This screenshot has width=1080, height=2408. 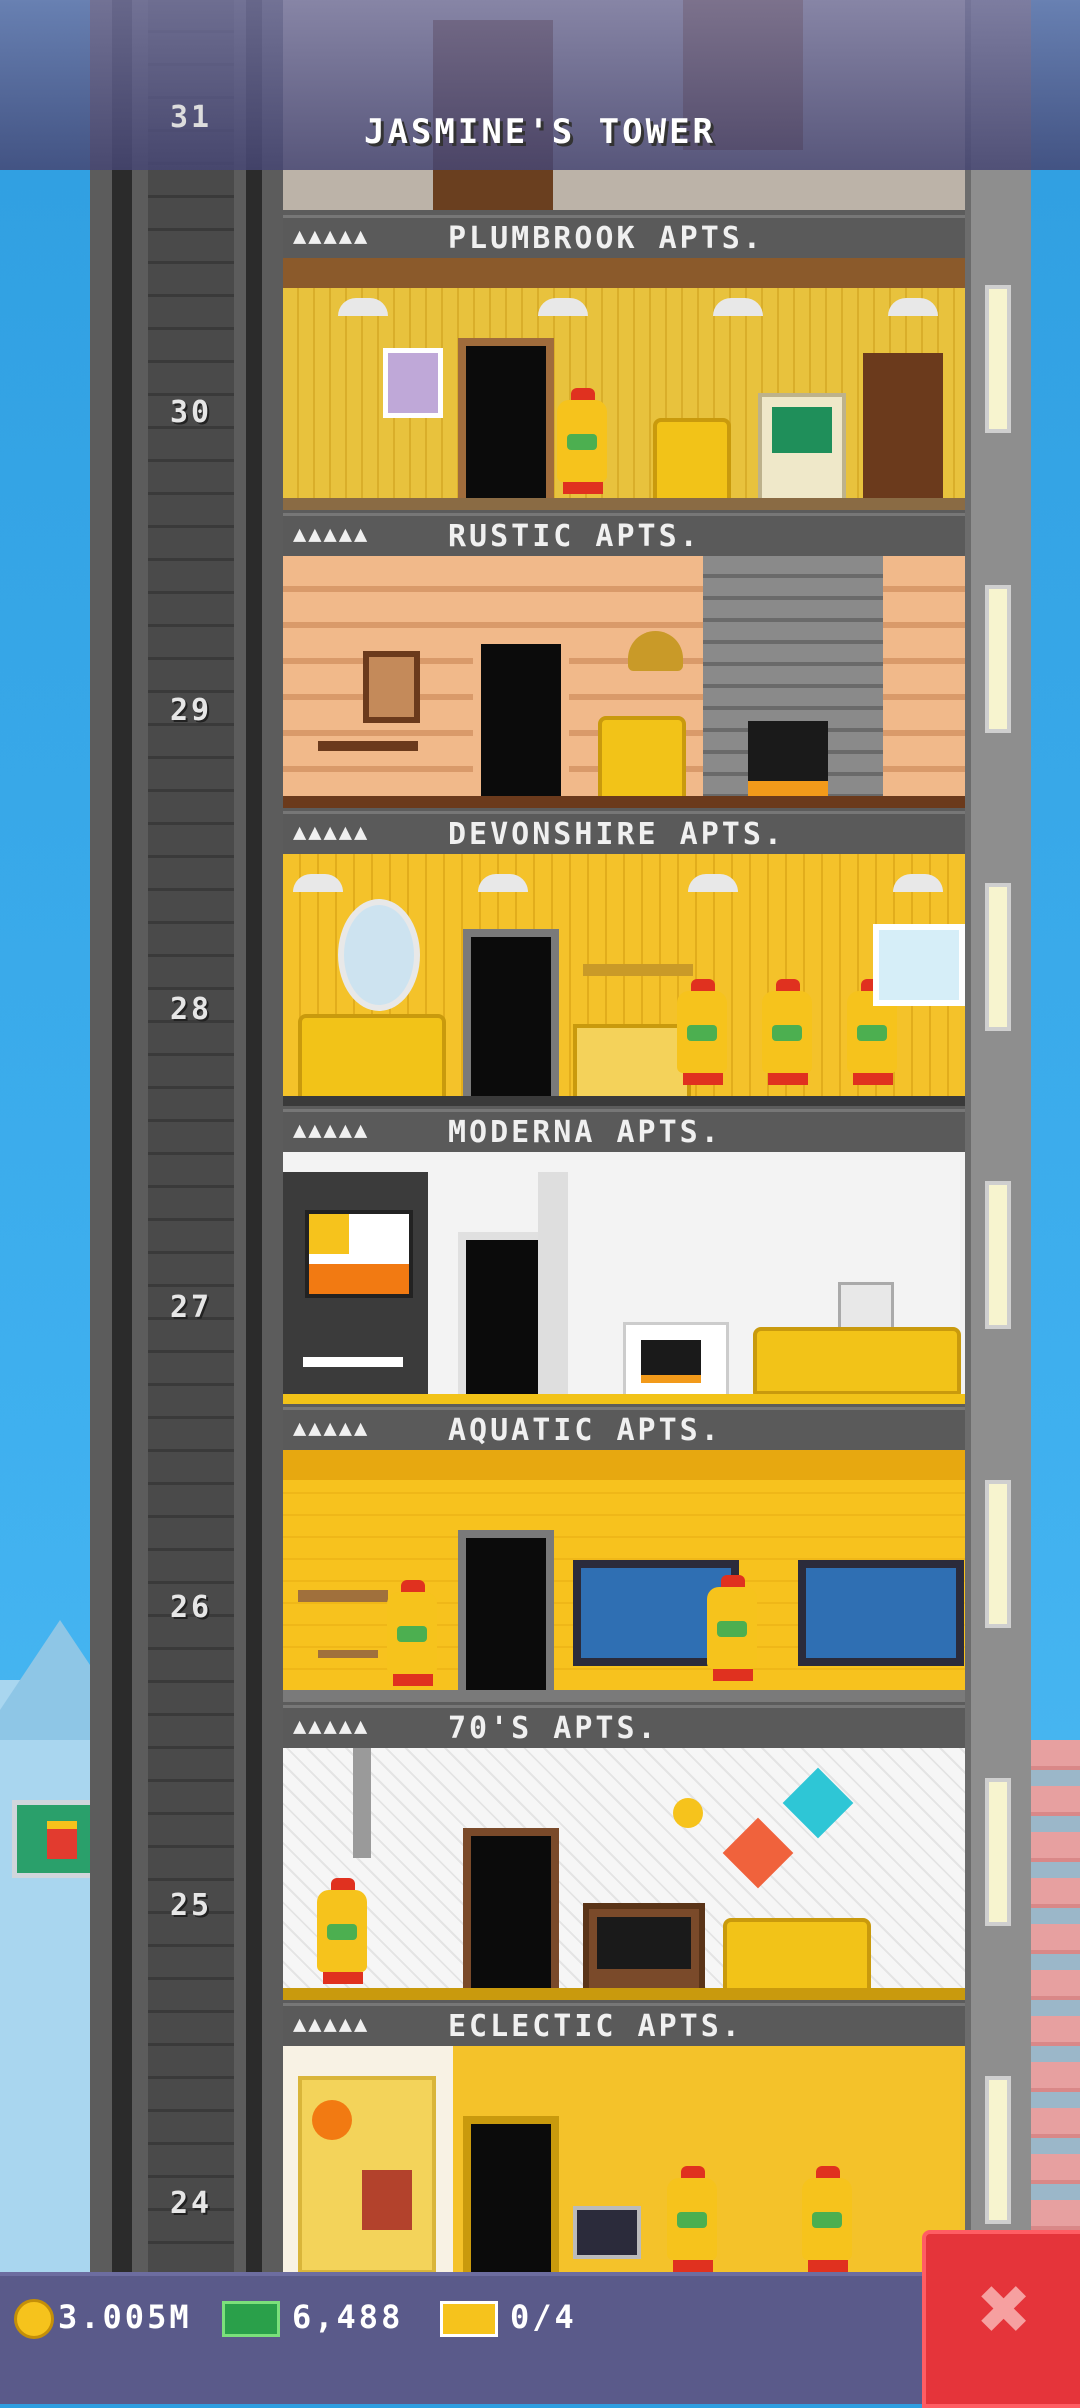 I want to click on floor-plumbrook-apartment, so click(x=624, y=384).